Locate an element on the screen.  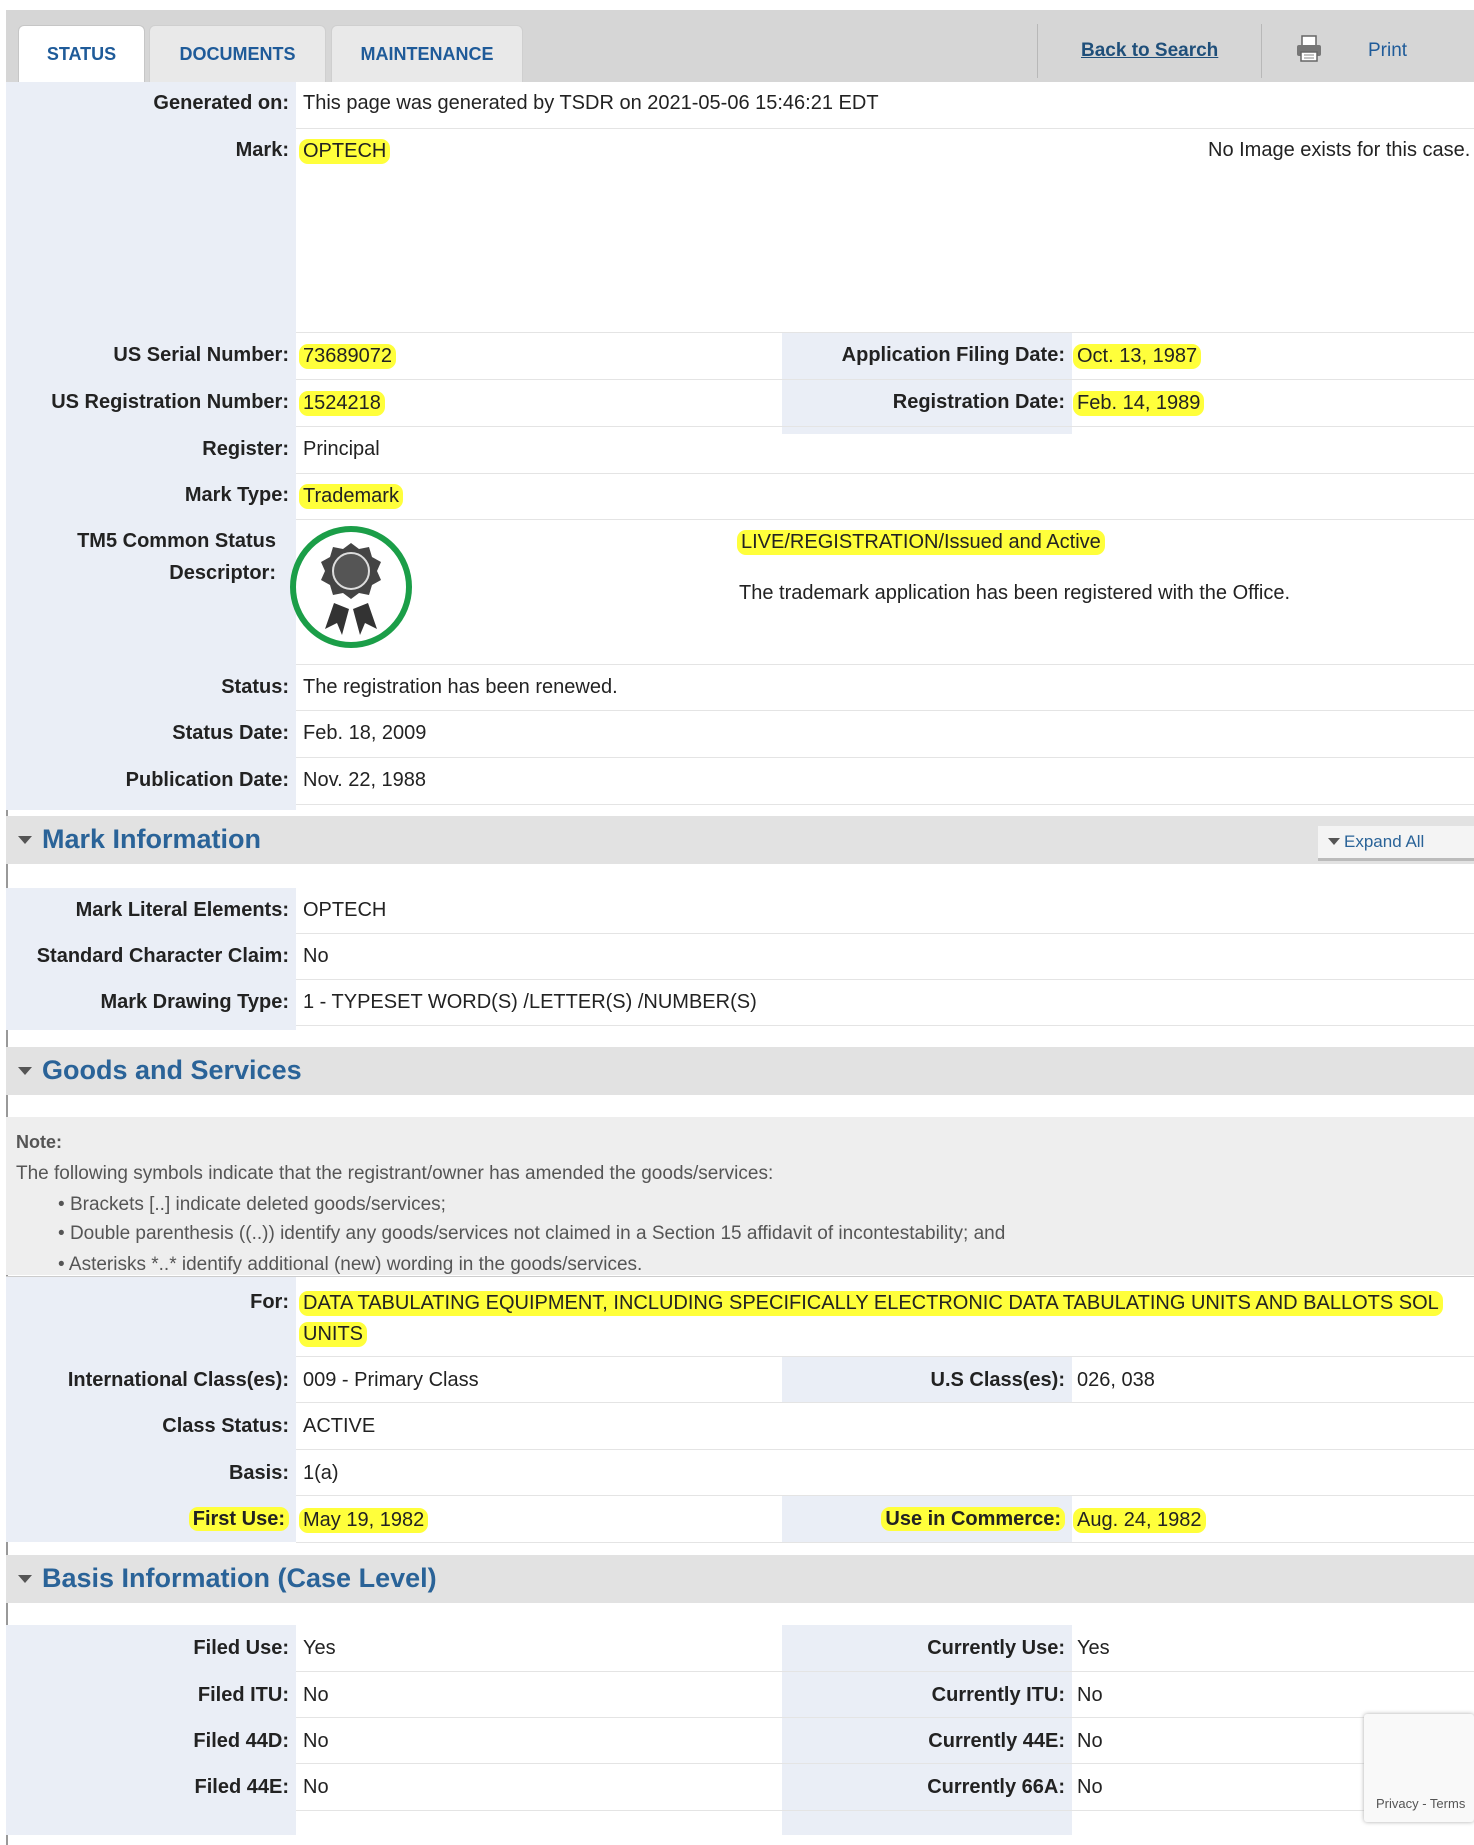
mark-information-header: Mark Information Expand All is located at coordinates (740, 840).